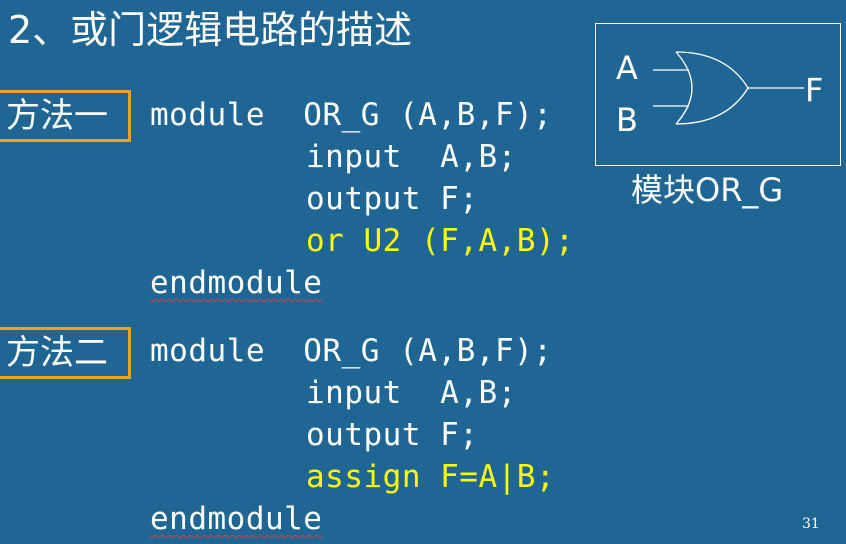 The height and width of the screenshot is (544, 846). What do you see at coordinates (440, 241) in the screenshot?
I see `method-one-gate-line: or U2 (F,A,B);` at bounding box center [440, 241].